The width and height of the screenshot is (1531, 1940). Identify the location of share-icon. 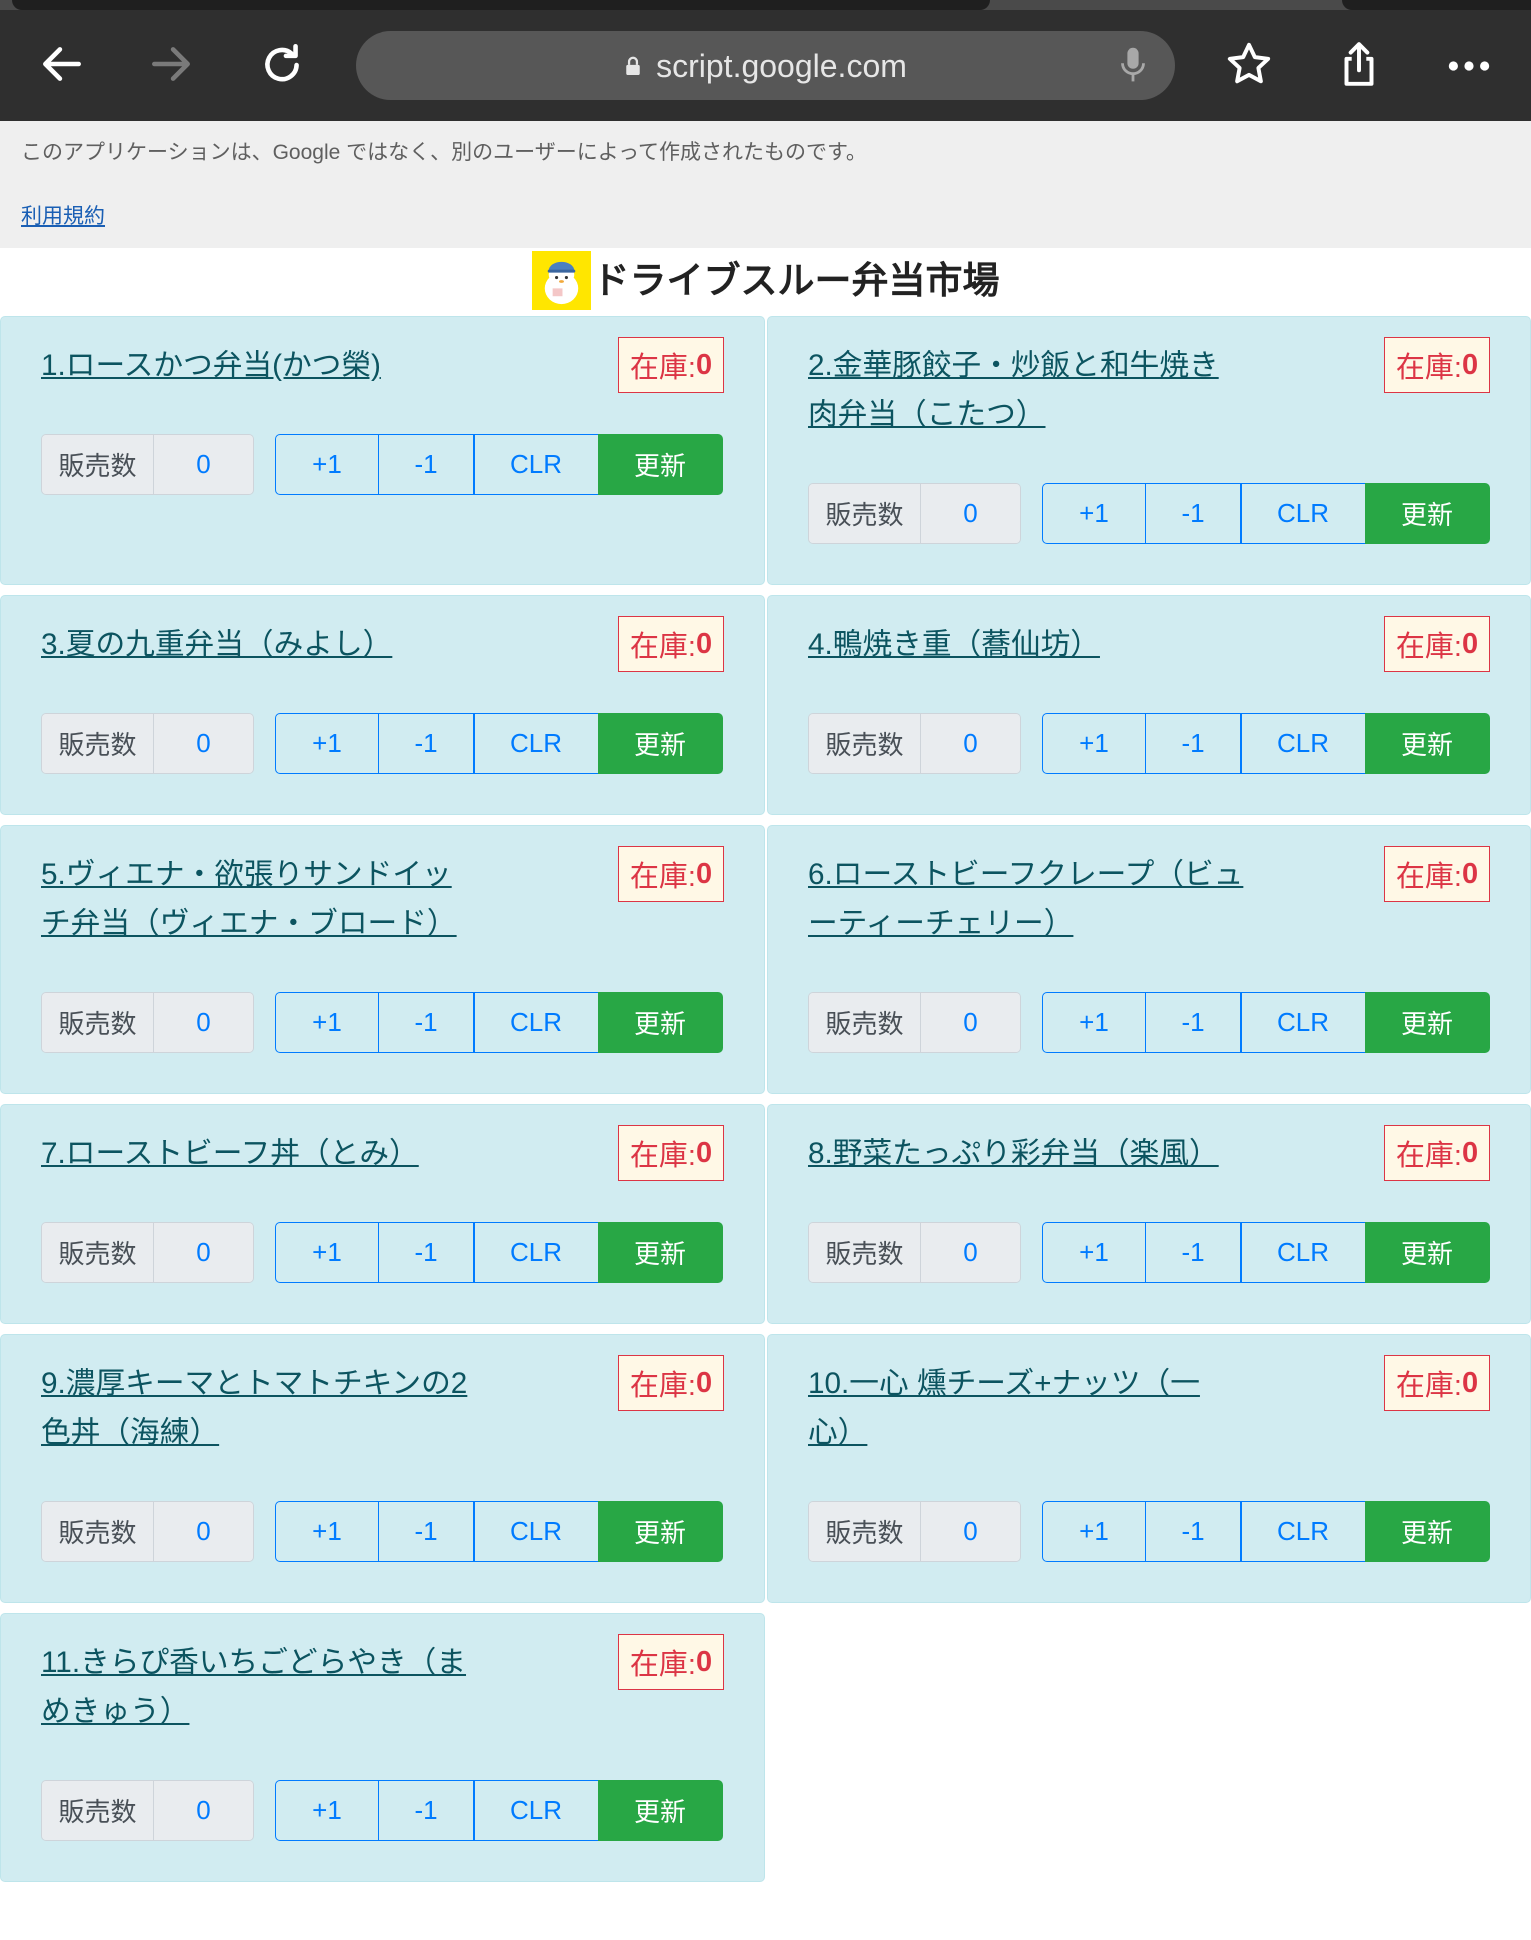
(1359, 64).